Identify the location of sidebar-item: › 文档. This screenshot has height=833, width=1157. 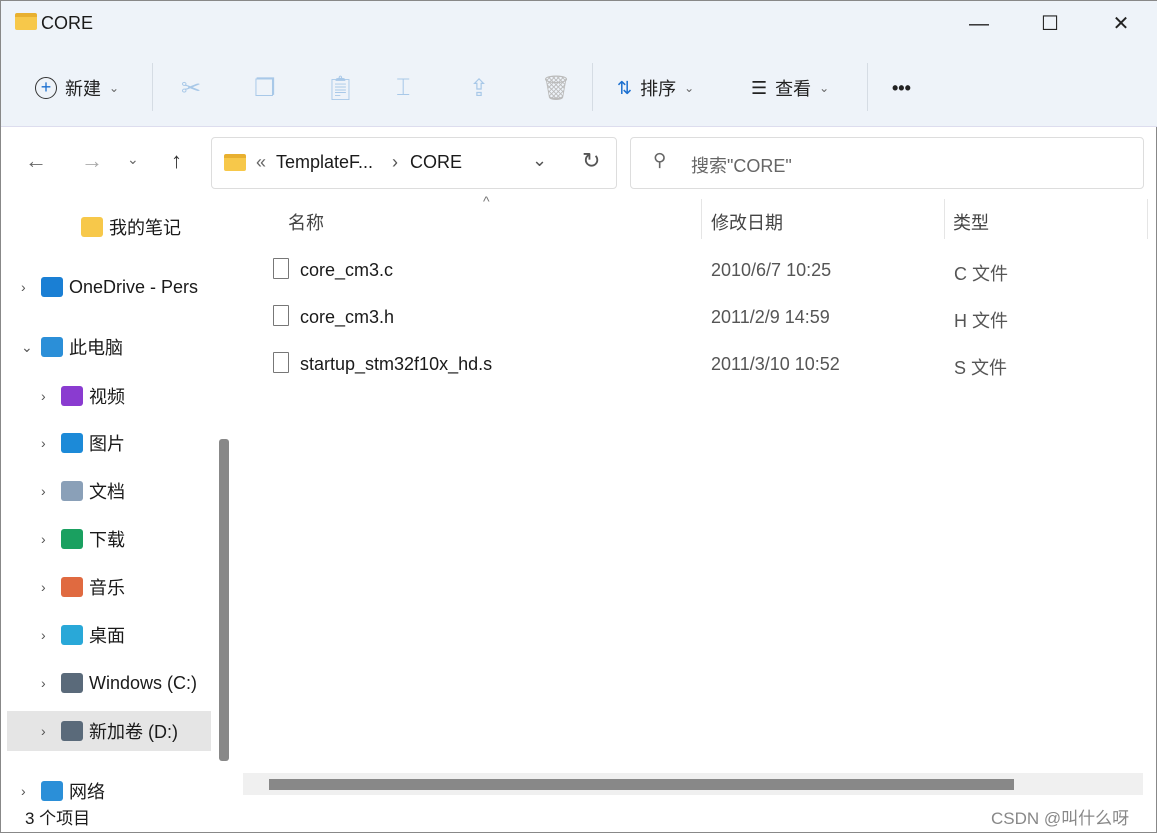
(107, 491).